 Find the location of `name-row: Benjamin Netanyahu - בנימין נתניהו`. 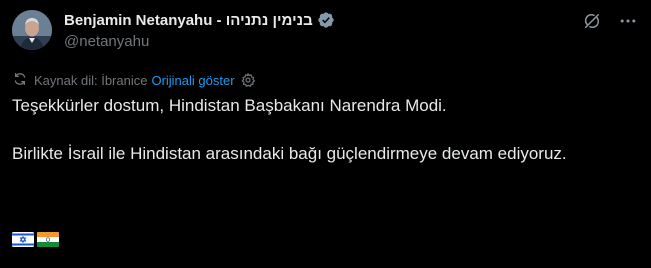

name-row: Benjamin Netanyahu - בנימין נתניהו is located at coordinates (324, 20).